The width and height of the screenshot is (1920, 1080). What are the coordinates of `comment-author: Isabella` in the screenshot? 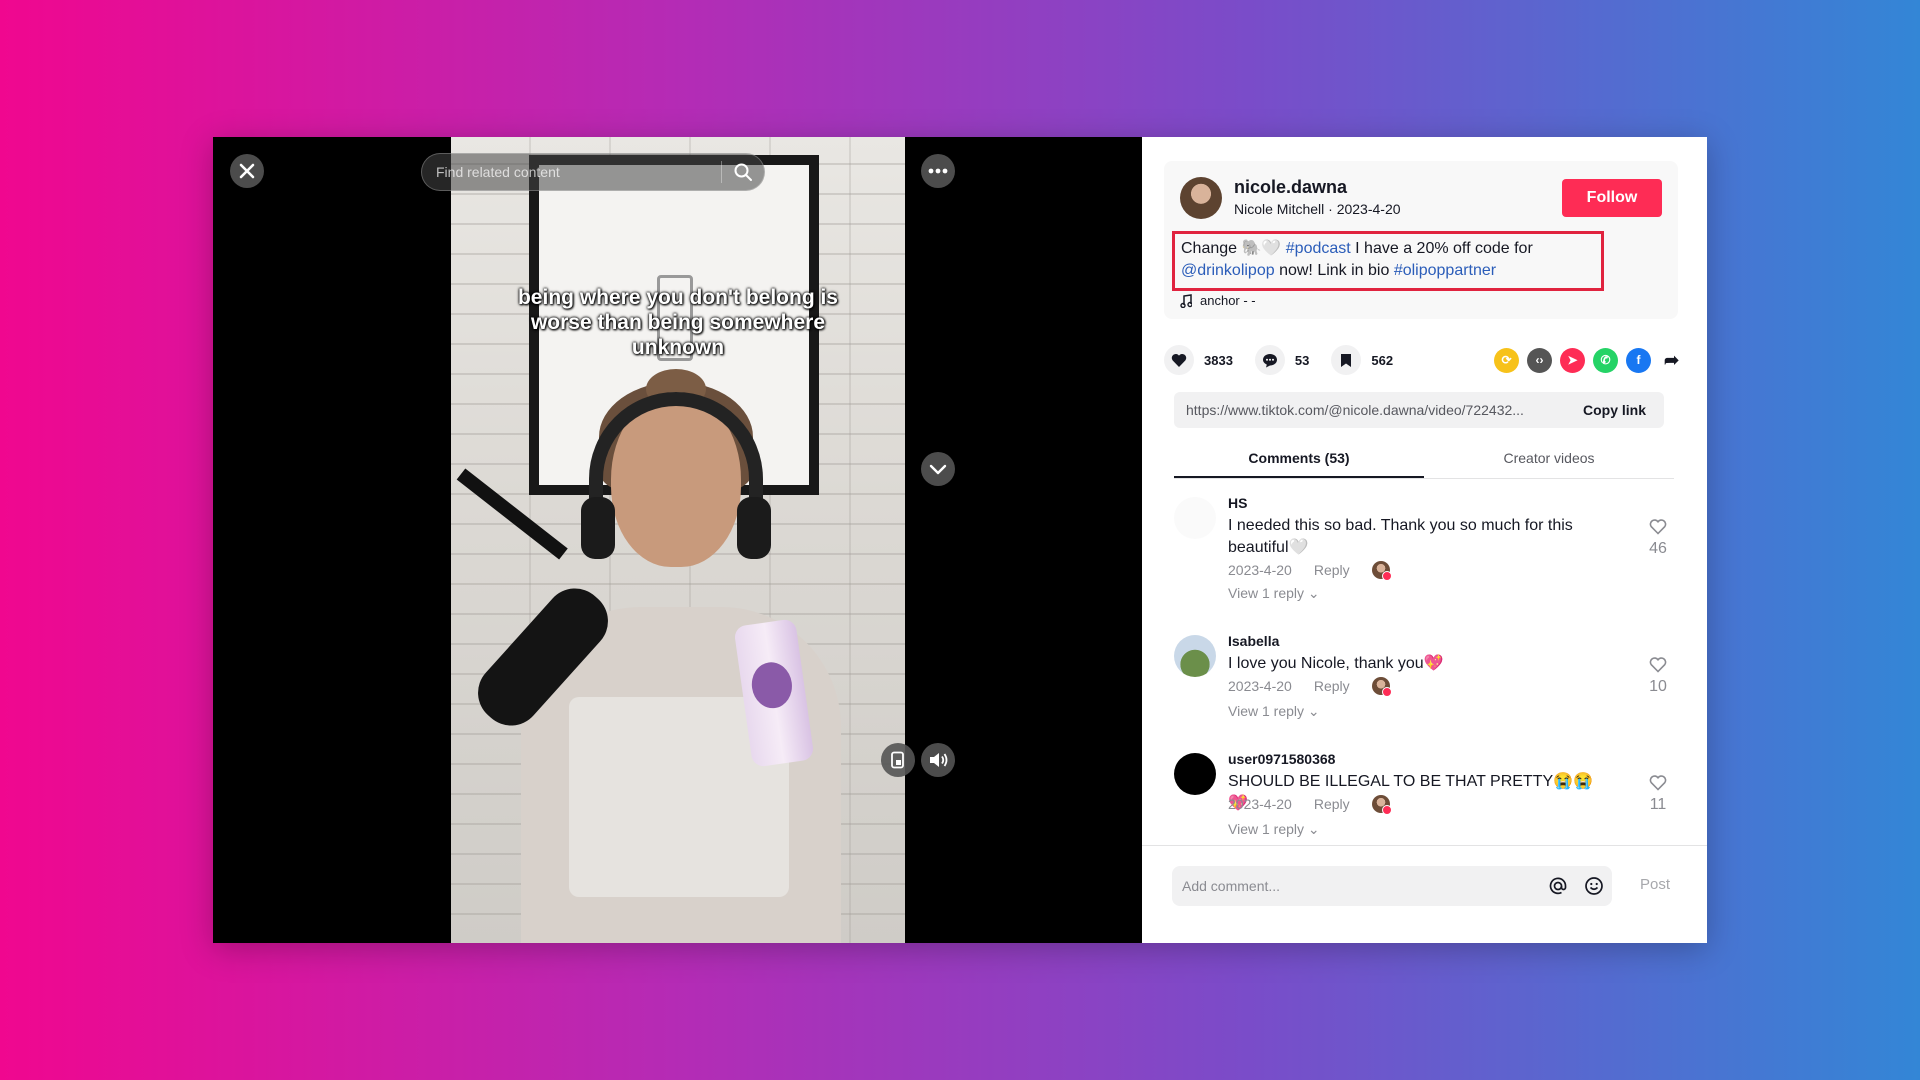 It's located at (1253, 641).